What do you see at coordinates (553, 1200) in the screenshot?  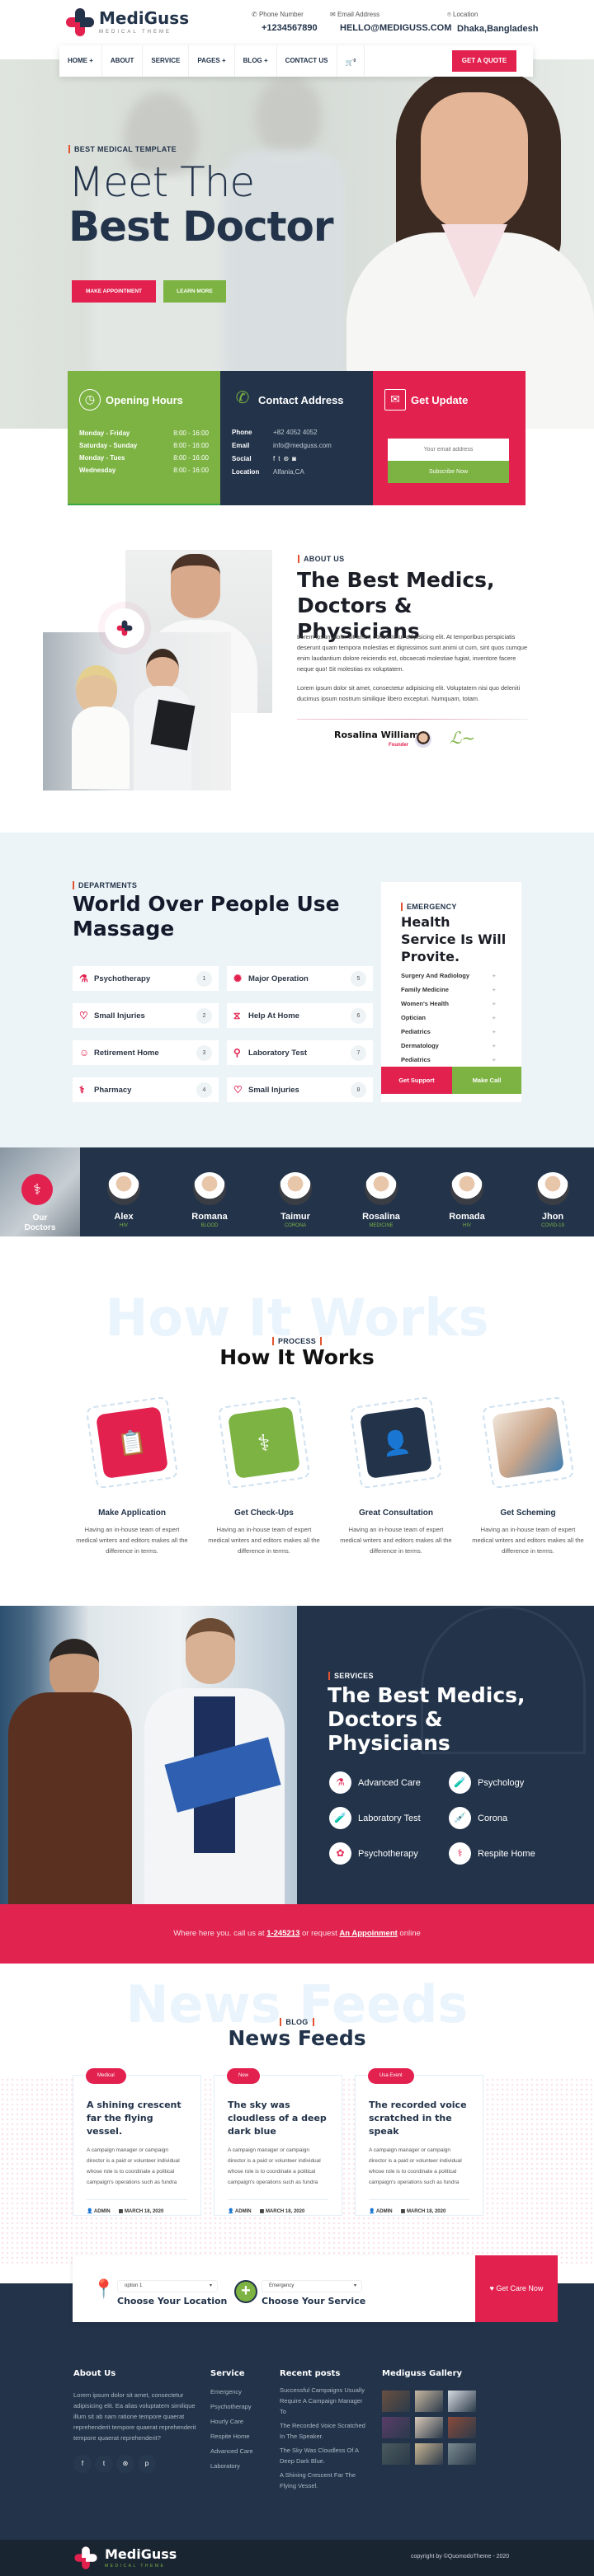 I see `doctor-card: Jhon COVID-19` at bounding box center [553, 1200].